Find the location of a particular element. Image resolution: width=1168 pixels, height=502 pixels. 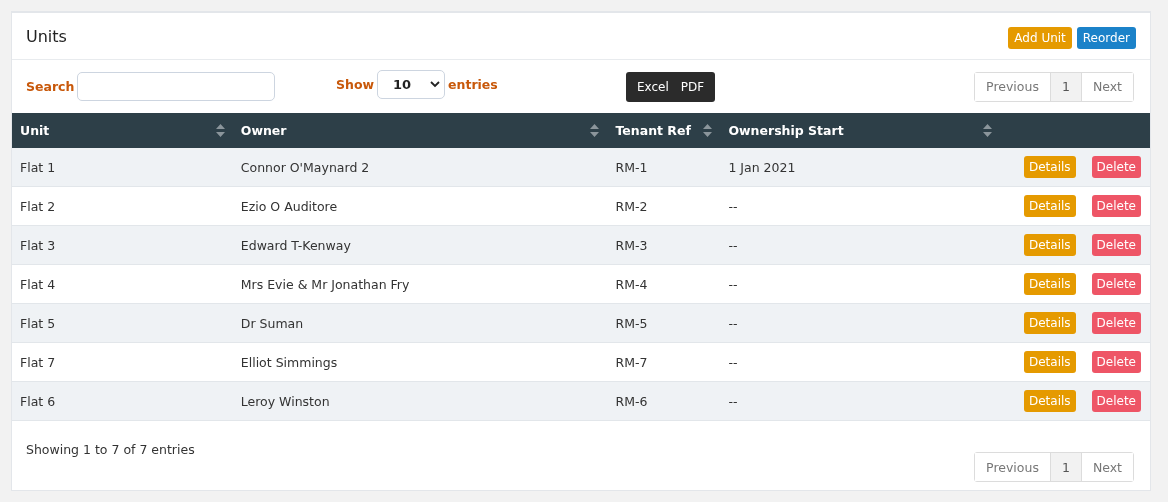

table-cell: RM-6 is located at coordinates (664, 401).